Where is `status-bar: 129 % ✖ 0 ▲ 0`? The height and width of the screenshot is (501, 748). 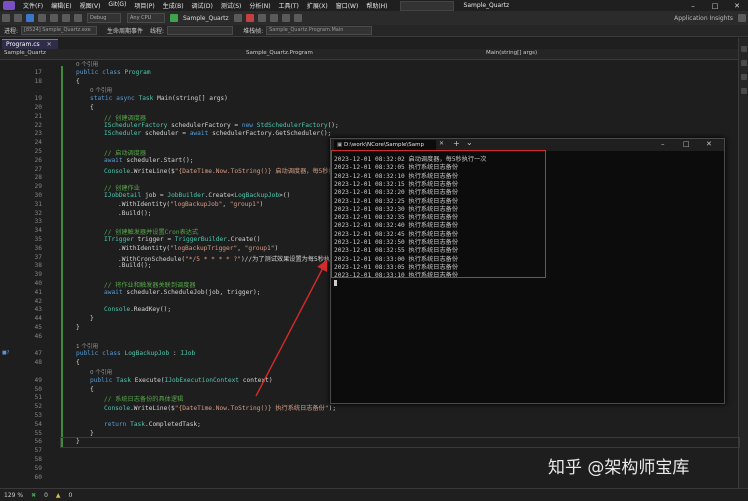
status-bar: 129 % ✖ 0 ▲ 0 is located at coordinates (374, 494).